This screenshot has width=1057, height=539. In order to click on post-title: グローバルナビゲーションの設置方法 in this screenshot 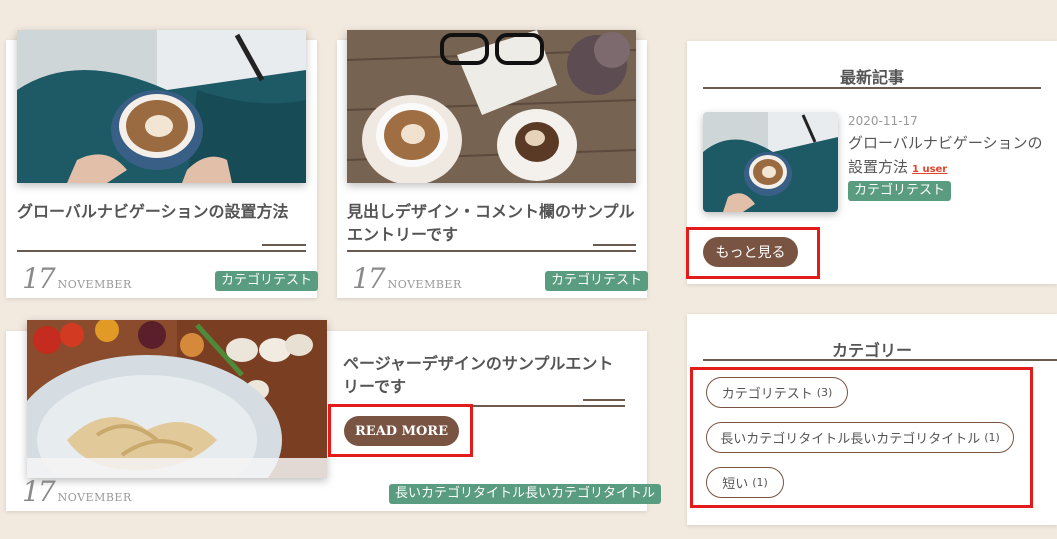, I will do `click(161, 211)`.